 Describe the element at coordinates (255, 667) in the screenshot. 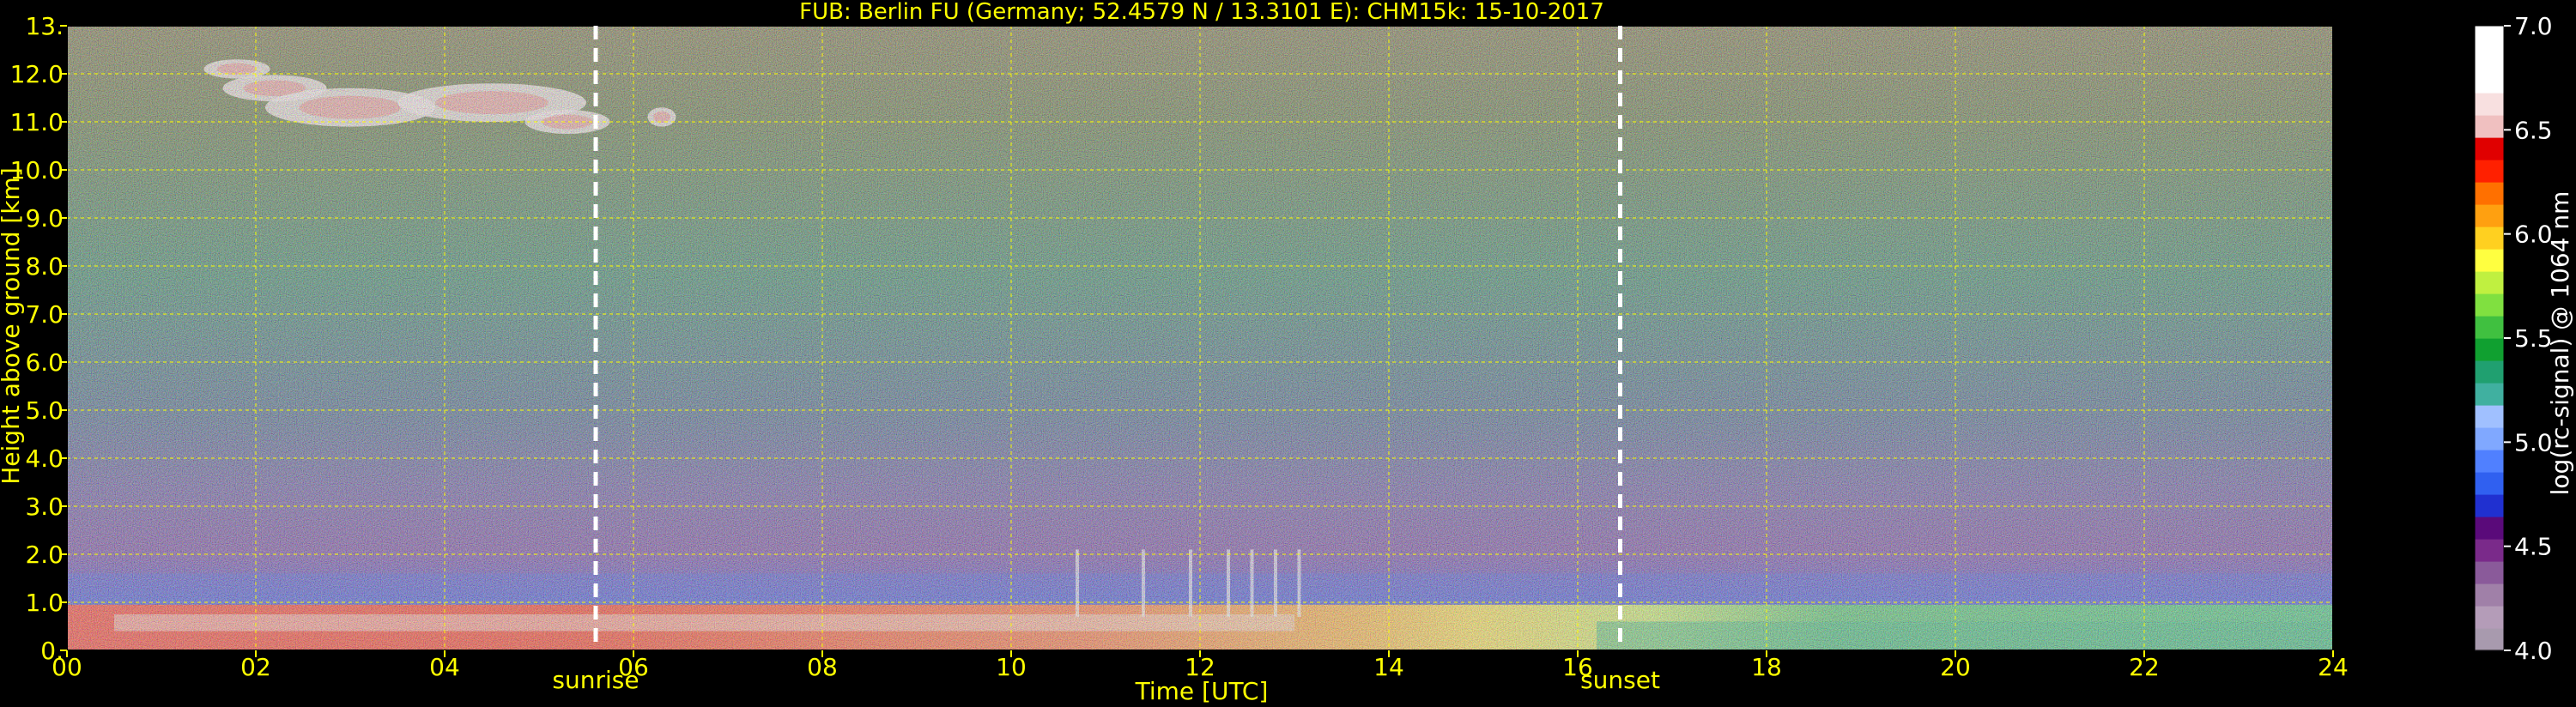

I see `x-tick-label: 02` at that location.